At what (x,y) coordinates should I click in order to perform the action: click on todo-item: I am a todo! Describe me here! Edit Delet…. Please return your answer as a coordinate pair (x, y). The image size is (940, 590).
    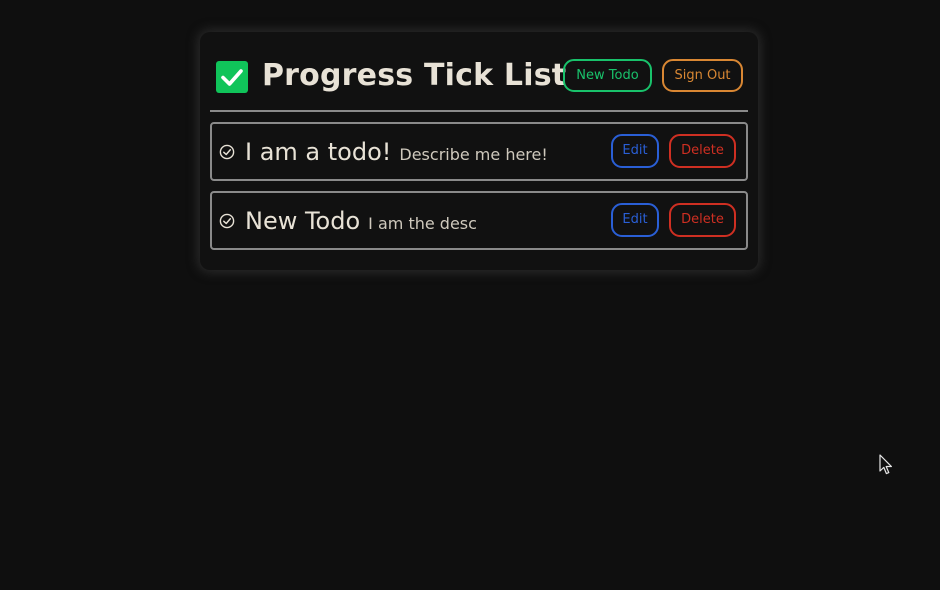
    Looking at the image, I should click on (479, 151).